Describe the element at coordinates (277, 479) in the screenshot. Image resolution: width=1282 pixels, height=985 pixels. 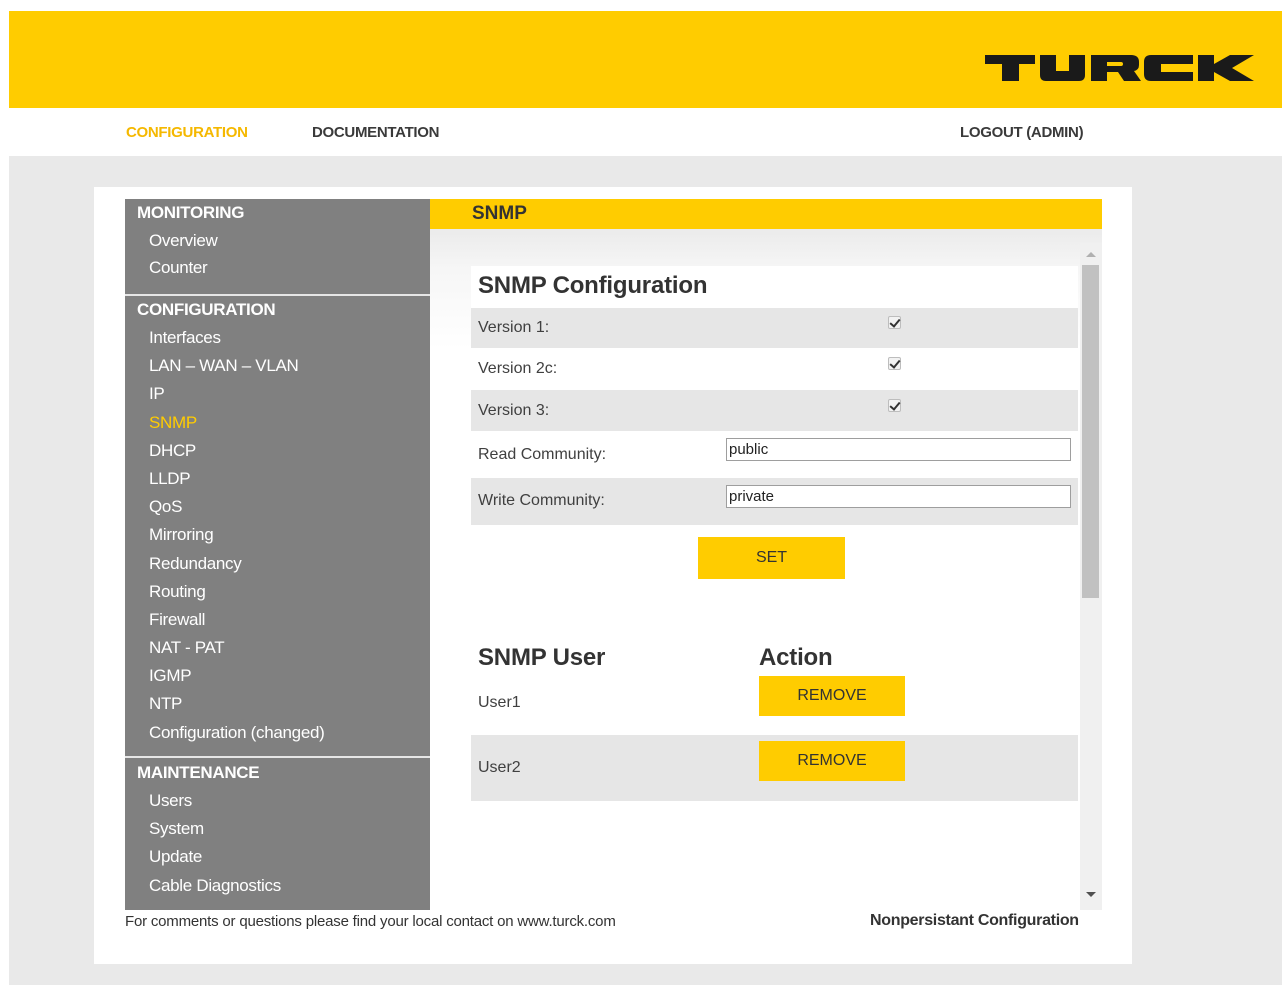
I see `sidebar-item-lldp: LLDP` at that location.